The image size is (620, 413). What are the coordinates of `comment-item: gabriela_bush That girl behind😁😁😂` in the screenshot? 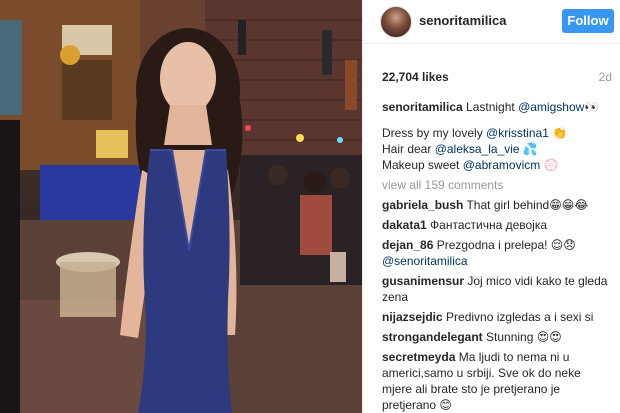 It's located at (498, 205).